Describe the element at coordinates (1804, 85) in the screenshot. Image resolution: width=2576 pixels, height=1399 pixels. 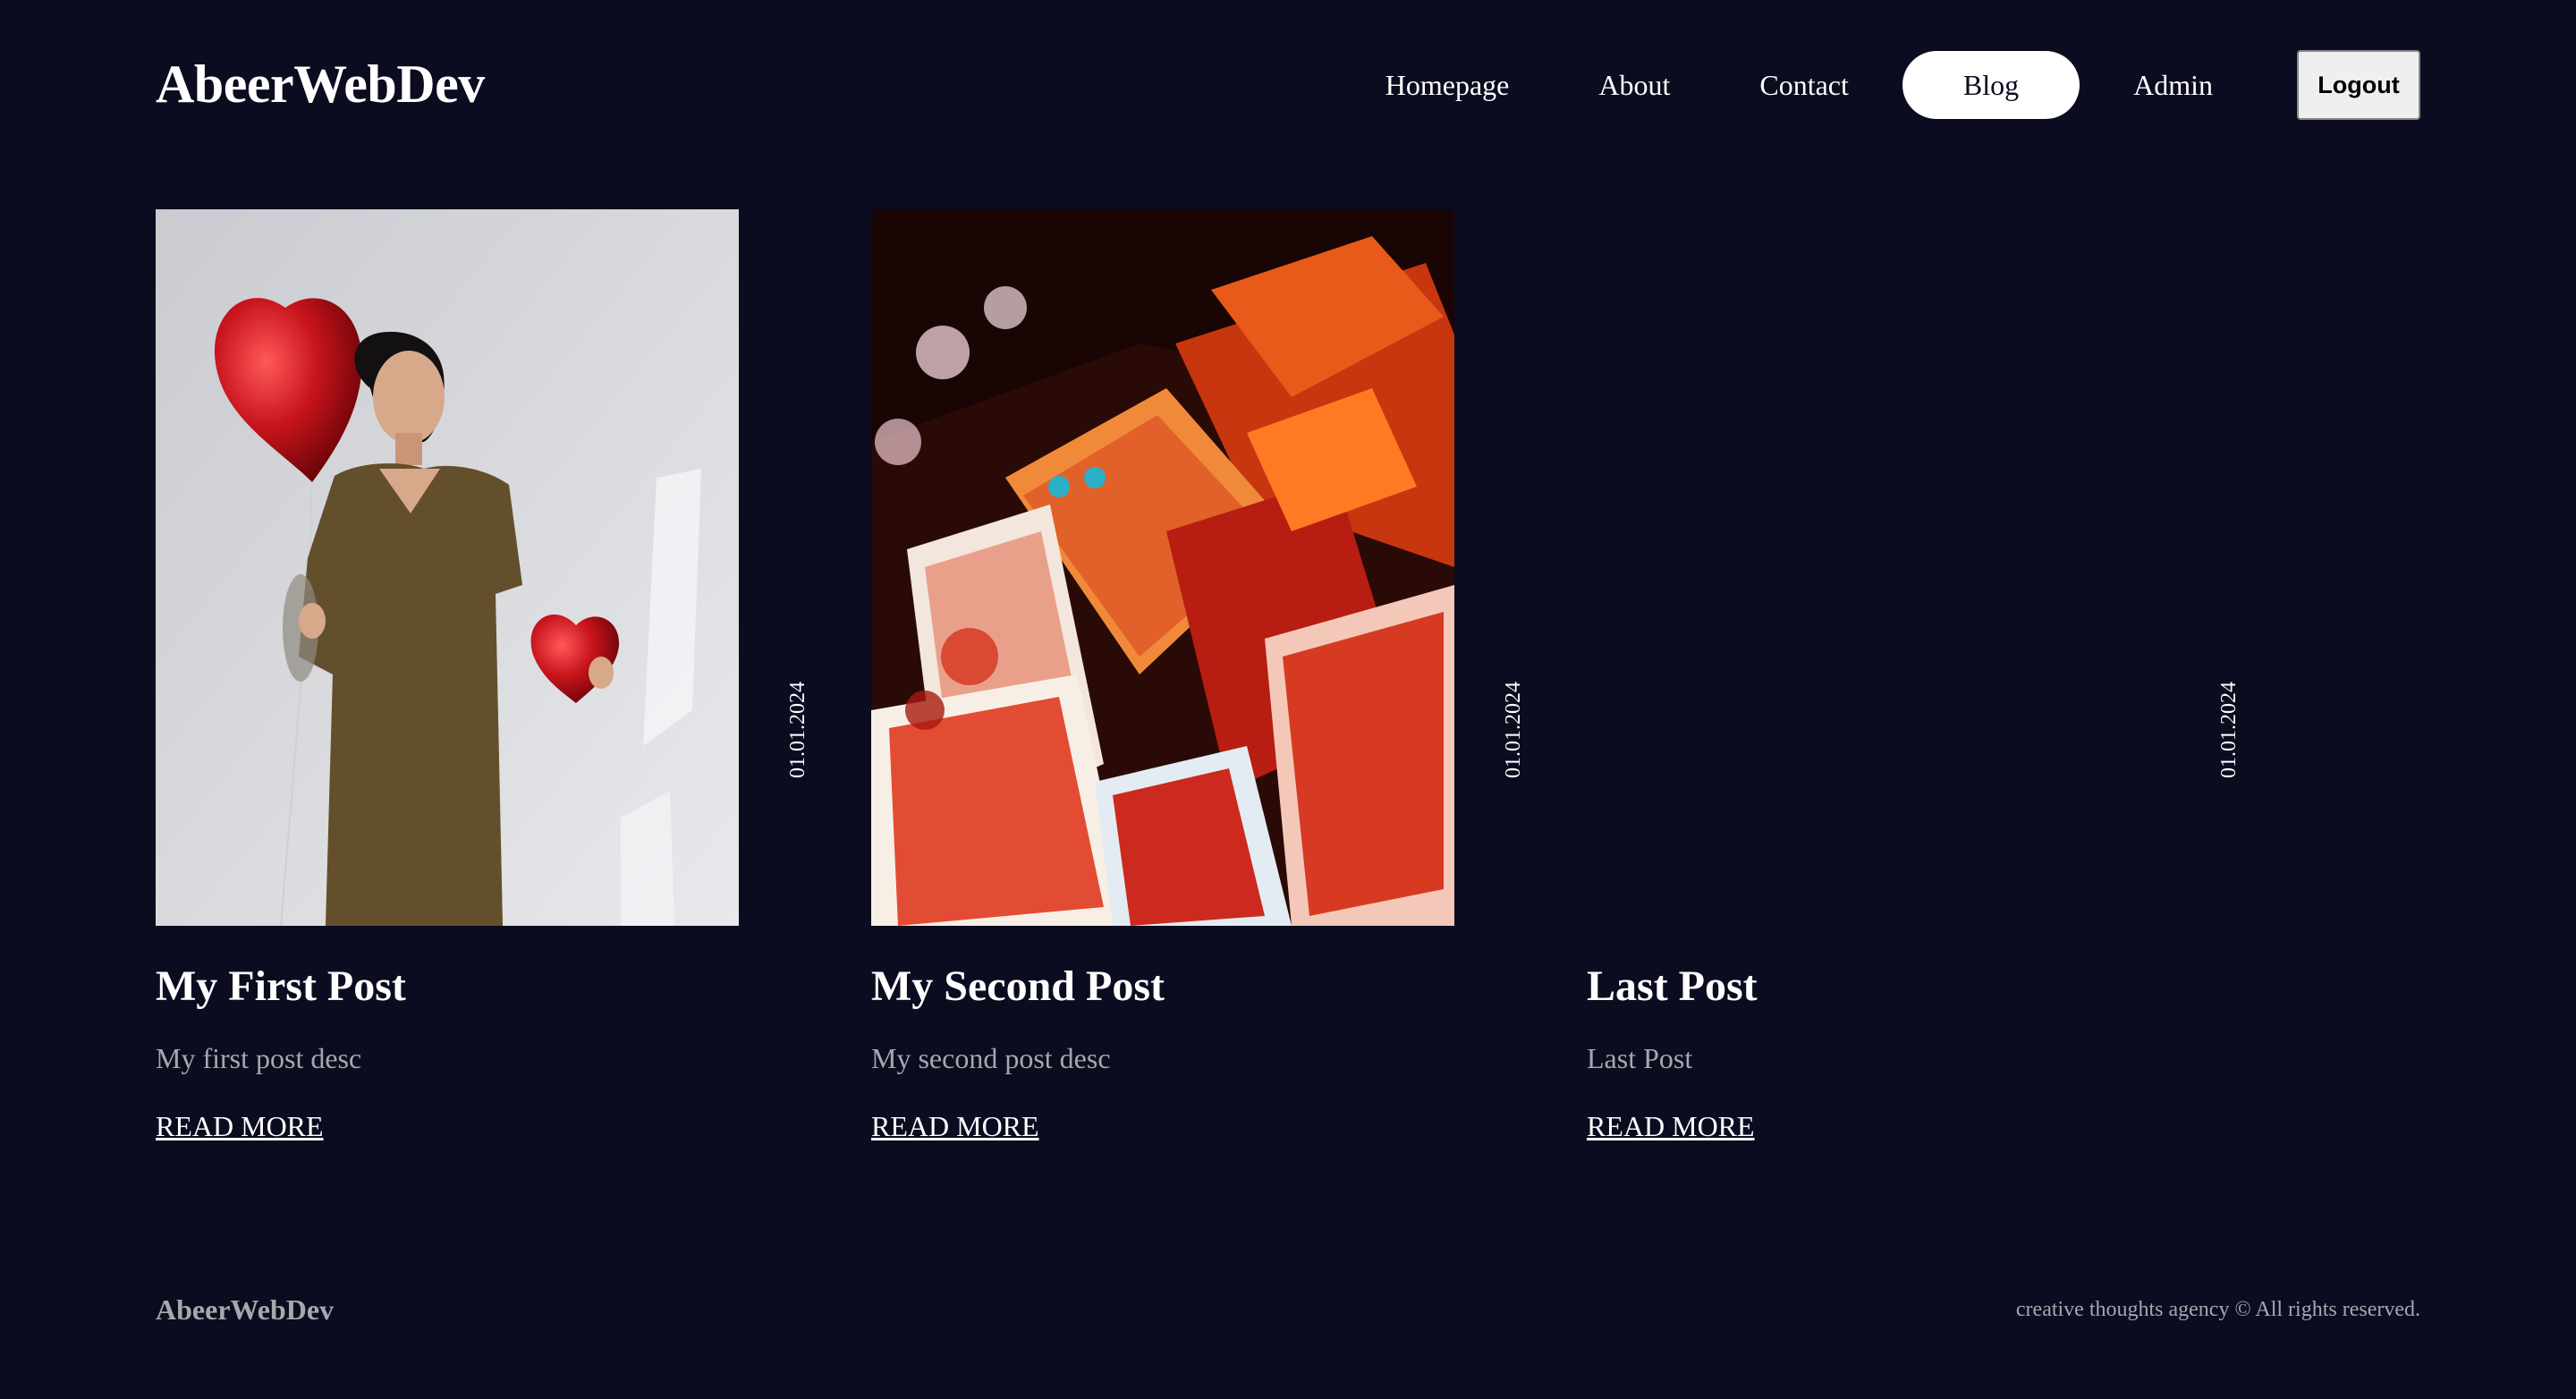
I see `nav-contact-link: Contact` at that location.